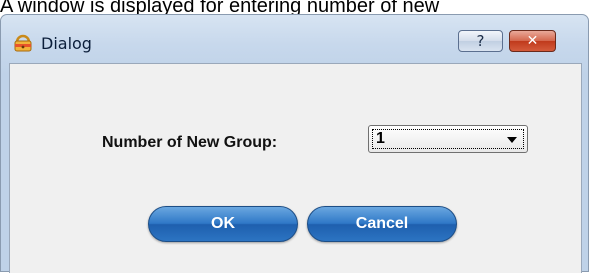 The image size is (595, 273). Describe the element at coordinates (512, 140) in the screenshot. I see `dropdown-arrow-icon` at that location.